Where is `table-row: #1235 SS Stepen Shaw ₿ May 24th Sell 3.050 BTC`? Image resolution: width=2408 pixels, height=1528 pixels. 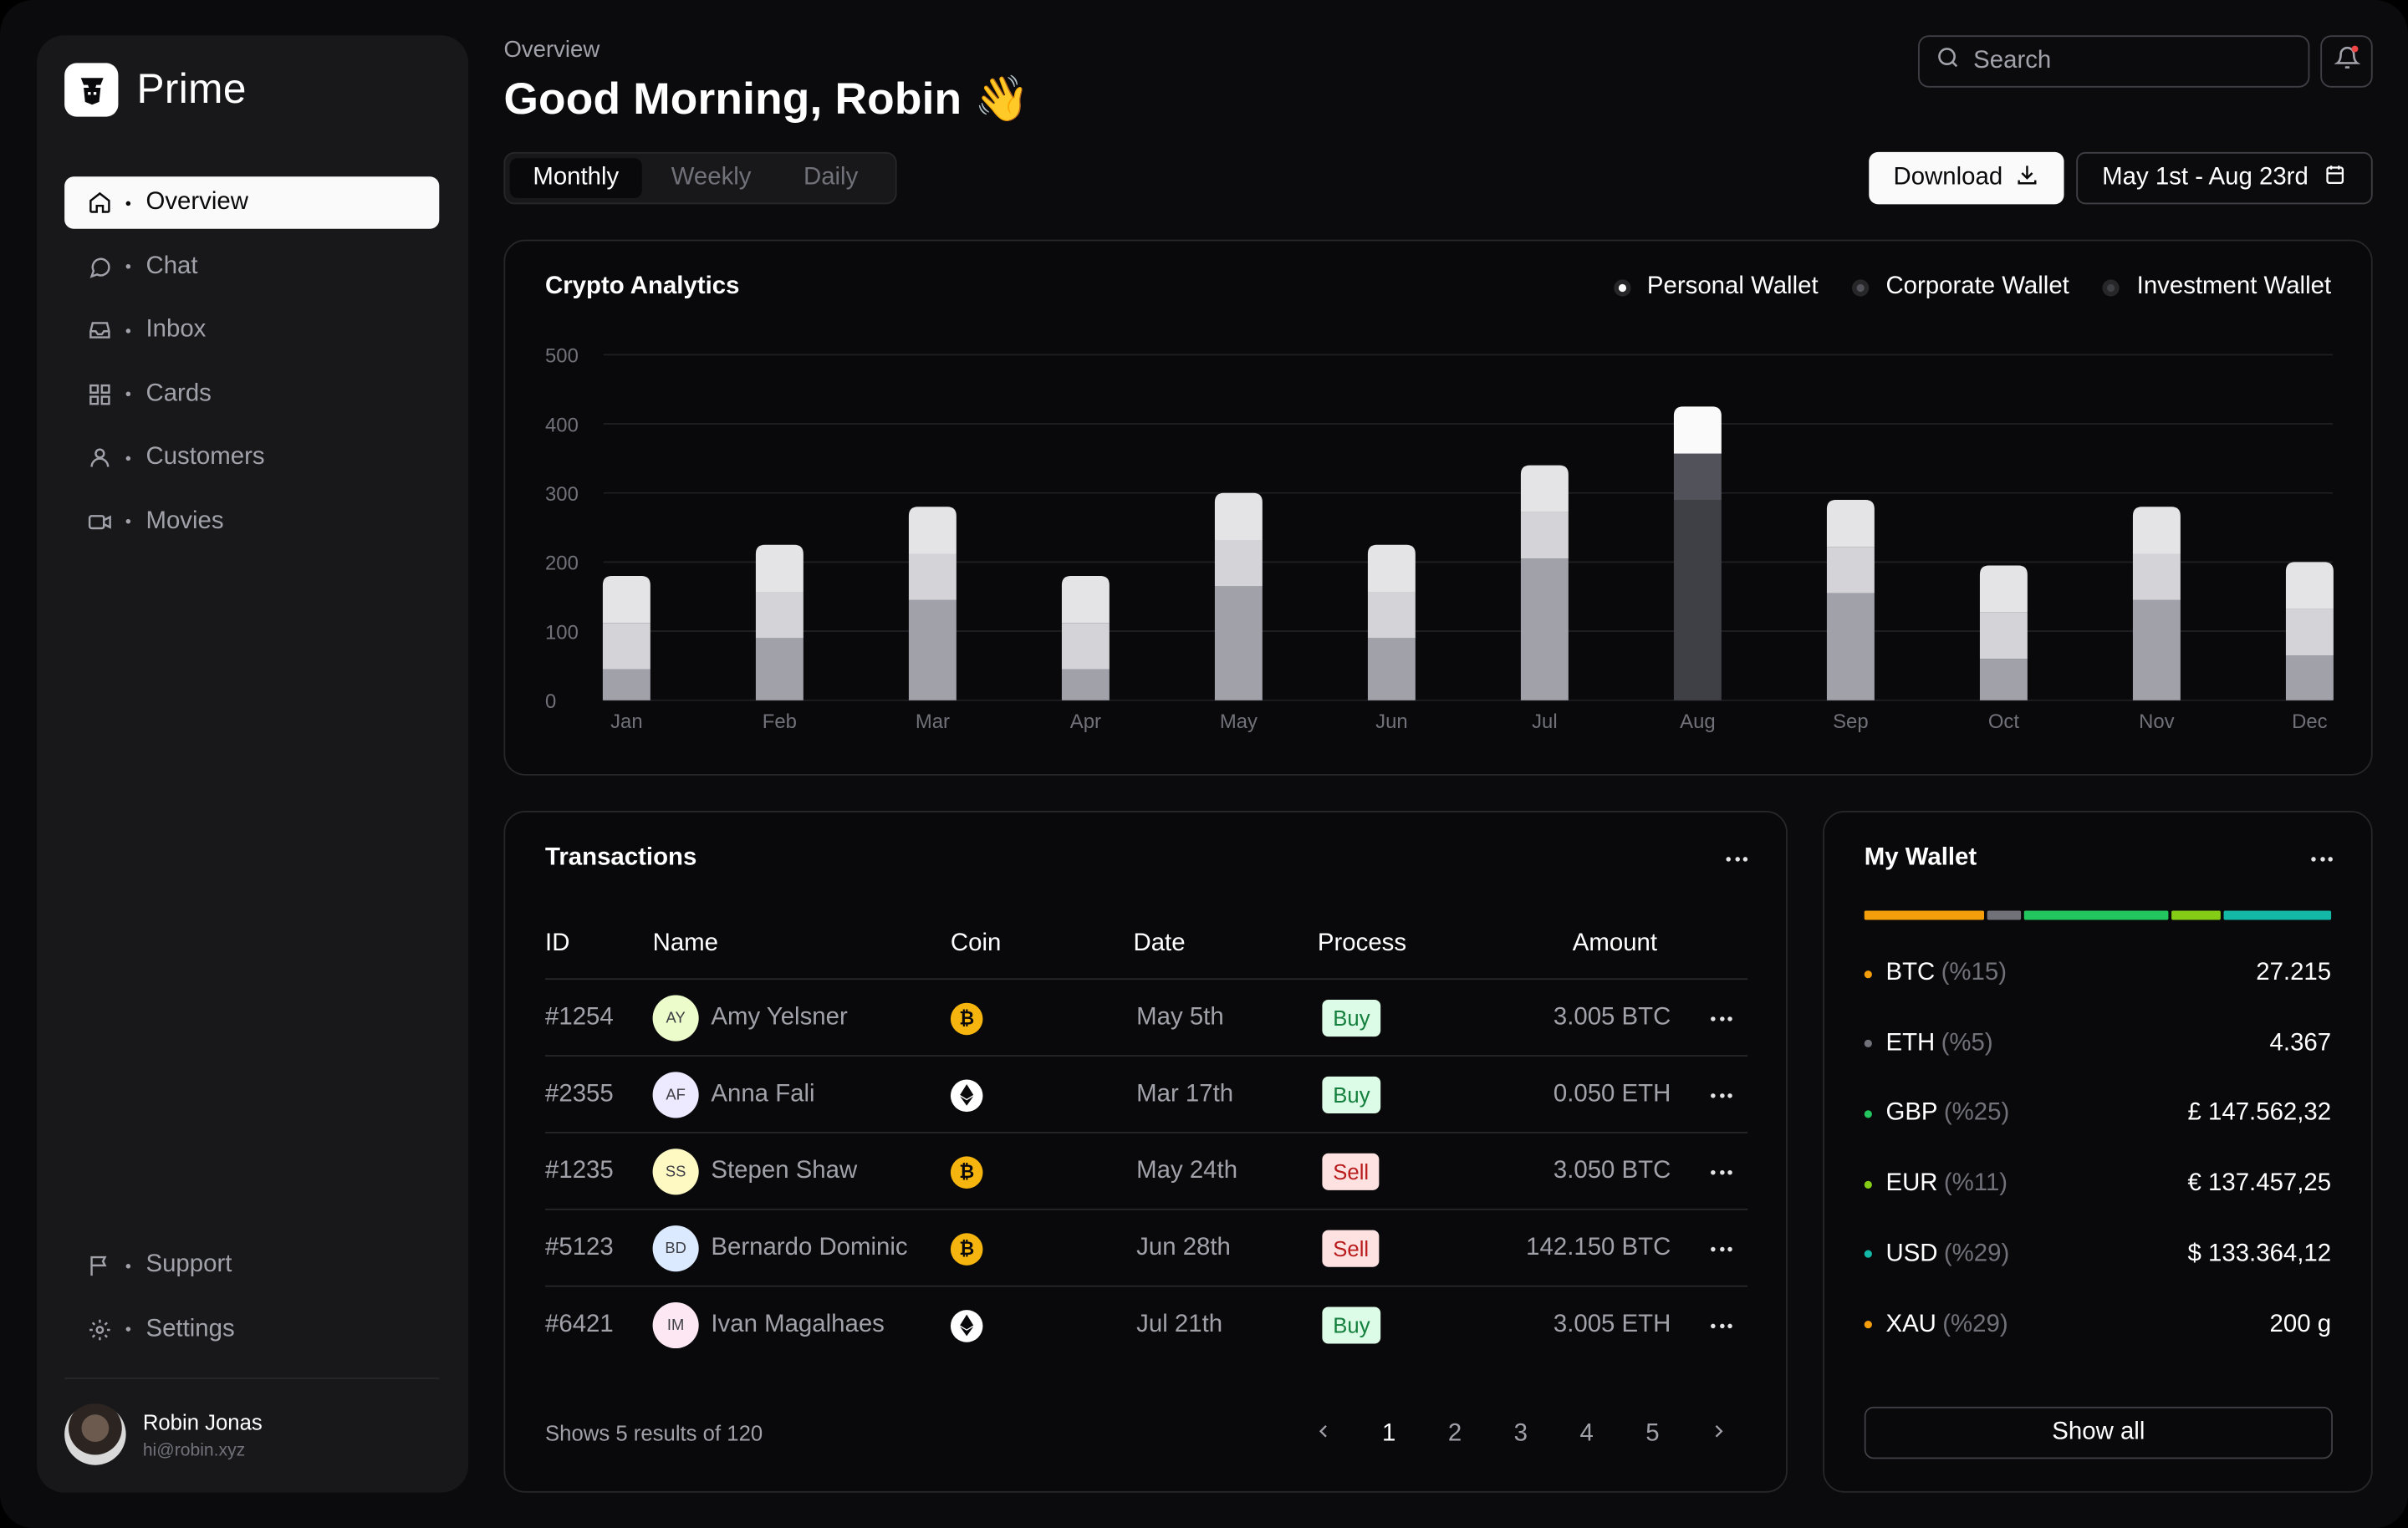
table-row: #1235 SS Stepen Shaw ₿ May 24th Sell 3.050 BTC is located at coordinates (1147, 1171).